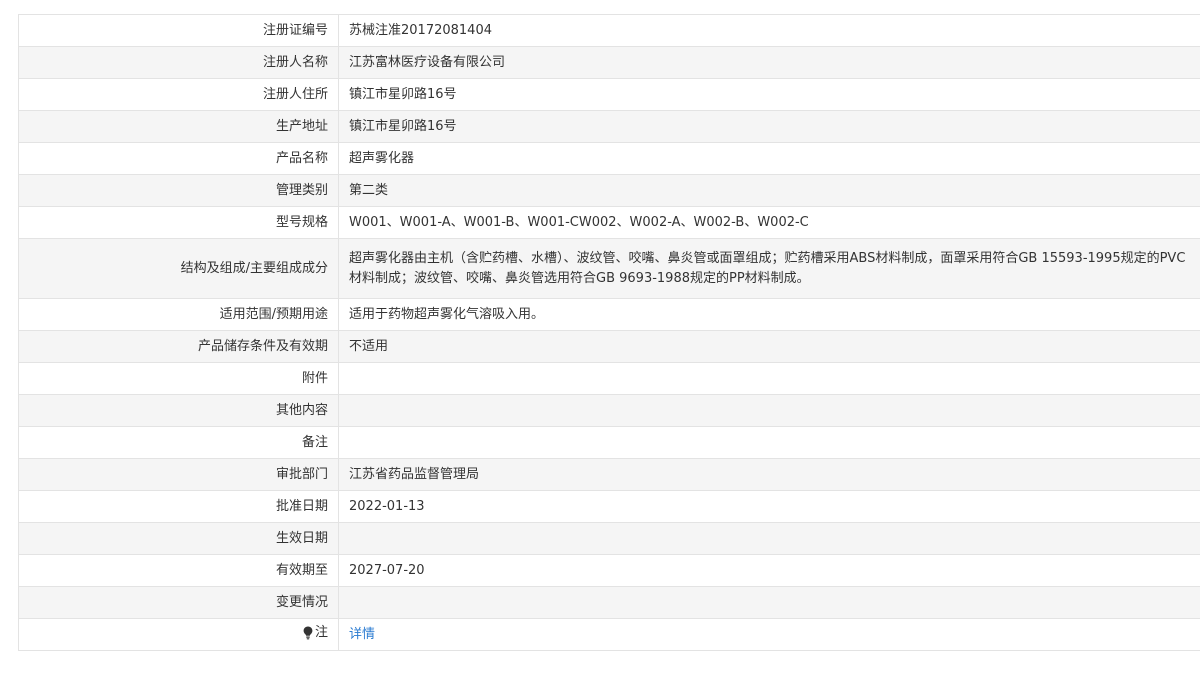  What do you see at coordinates (178, 222) in the screenshot?
I see `row-label: 型号规格` at bounding box center [178, 222].